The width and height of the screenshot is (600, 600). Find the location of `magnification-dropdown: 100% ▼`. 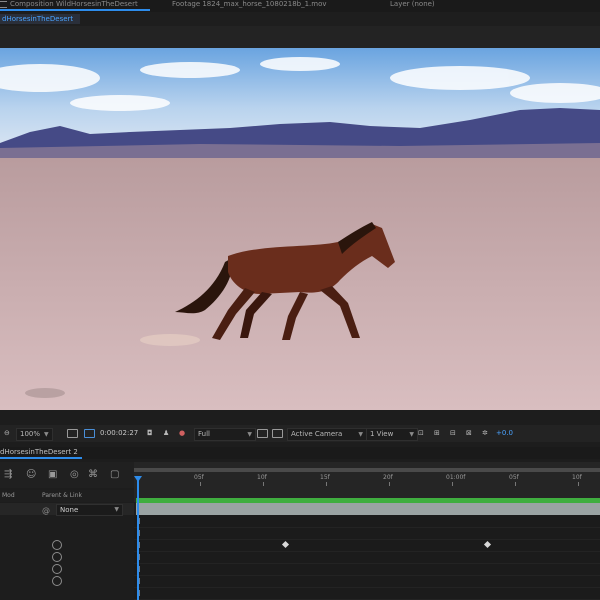

magnification-dropdown: 100% ▼ is located at coordinates (34, 434).